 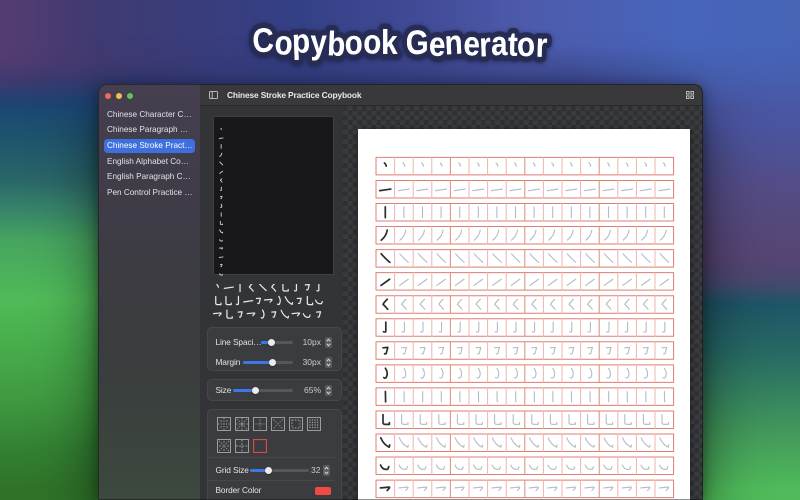 What do you see at coordinates (399, 42) in the screenshot?
I see `svg-text: Copybook Generator` at bounding box center [399, 42].